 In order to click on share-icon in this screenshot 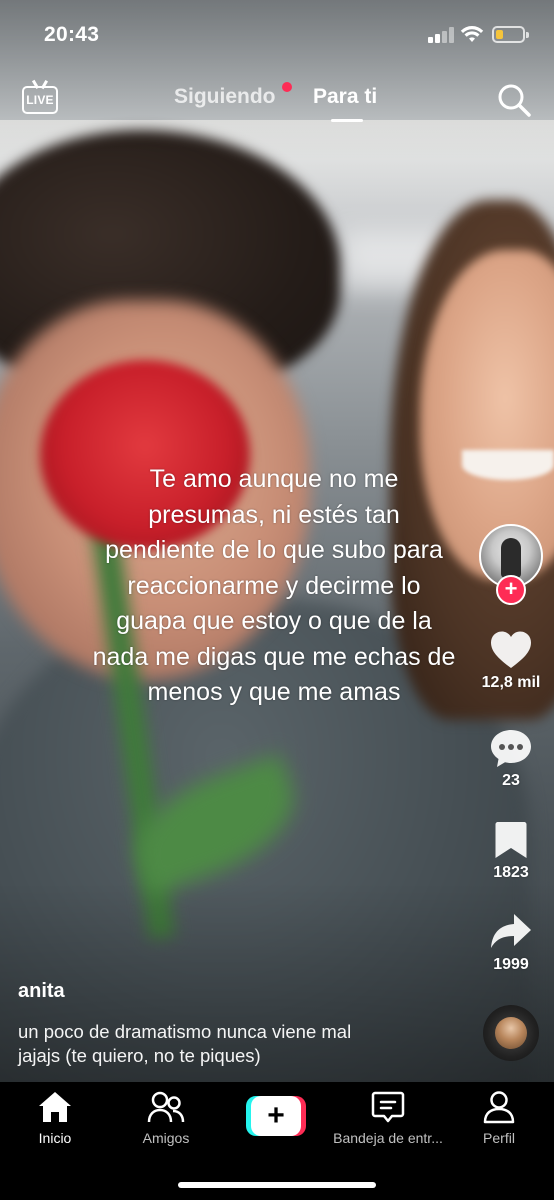, I will do `click(511, 931)`.